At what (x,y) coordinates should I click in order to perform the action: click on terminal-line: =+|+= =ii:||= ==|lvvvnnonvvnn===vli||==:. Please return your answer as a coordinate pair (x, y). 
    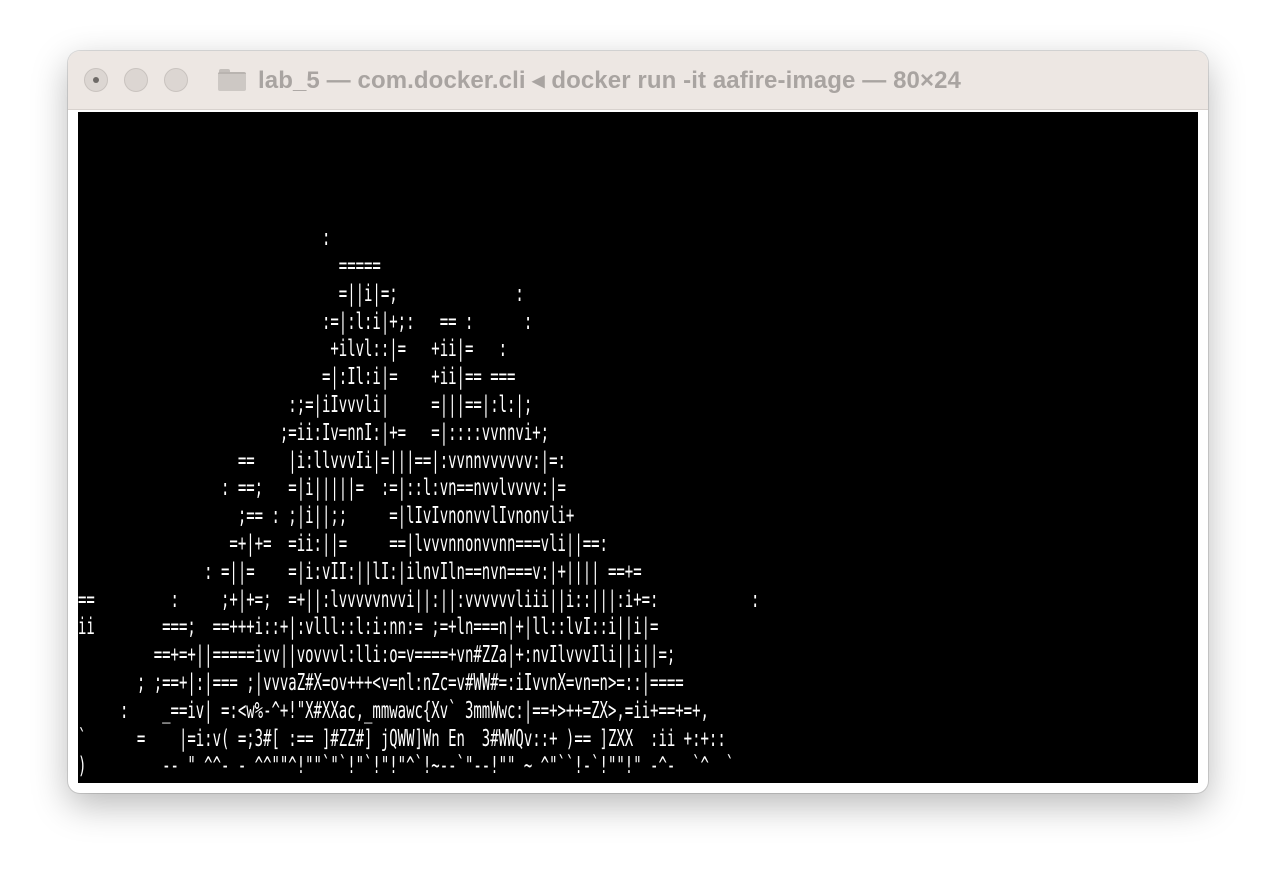
    Looking at the image, I should click on (343, 543).